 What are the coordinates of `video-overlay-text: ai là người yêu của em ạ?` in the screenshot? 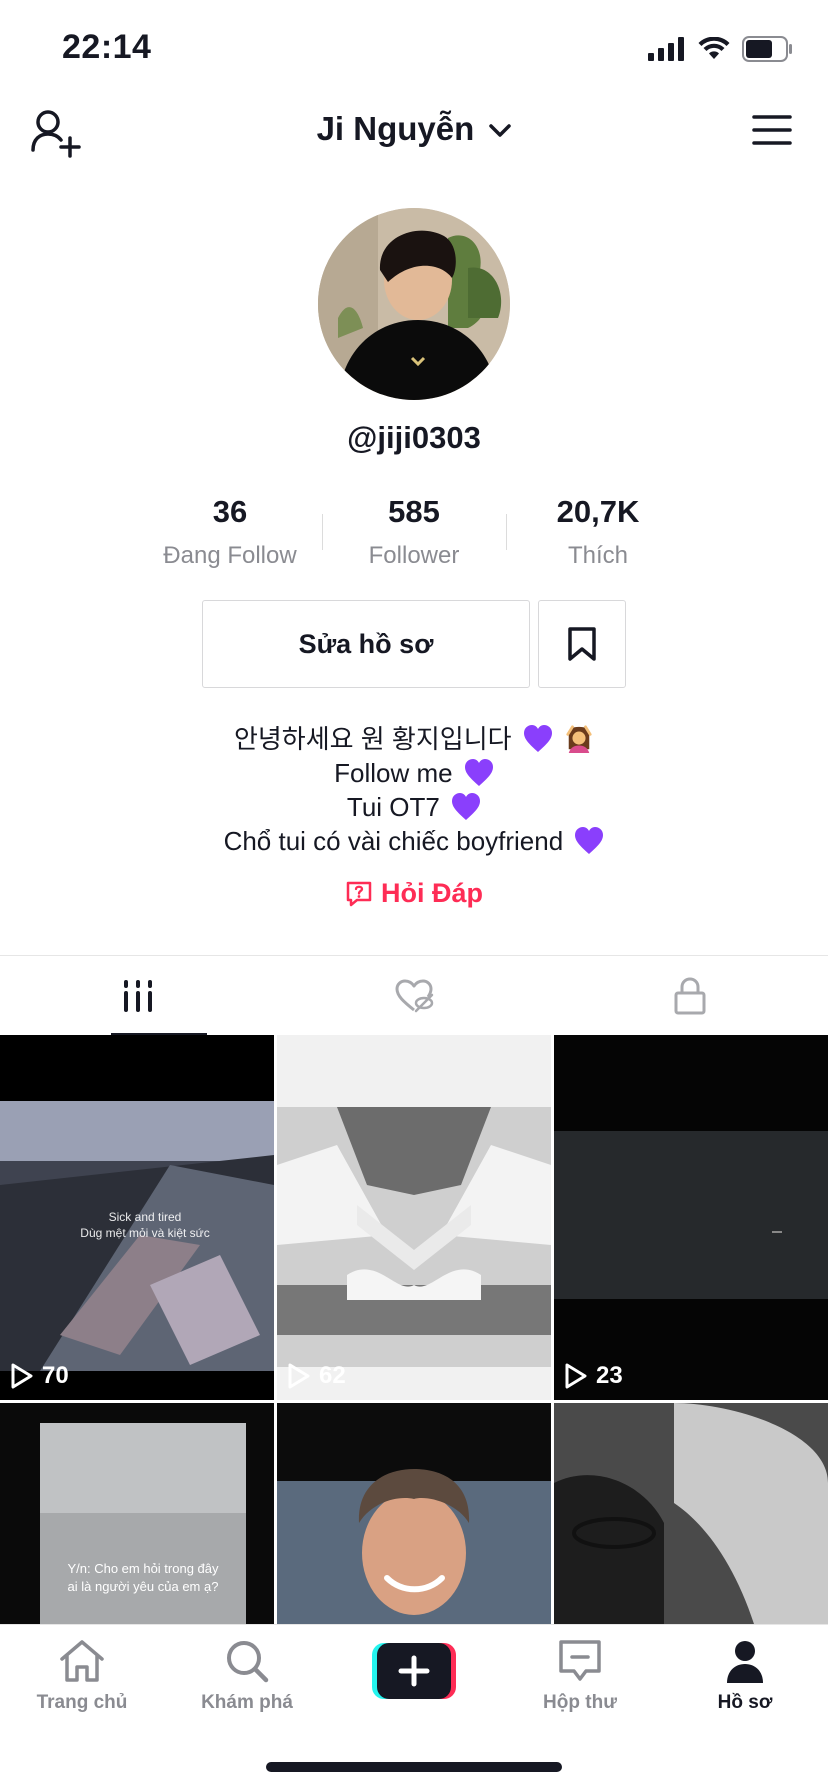 It's located at (143, 1586).